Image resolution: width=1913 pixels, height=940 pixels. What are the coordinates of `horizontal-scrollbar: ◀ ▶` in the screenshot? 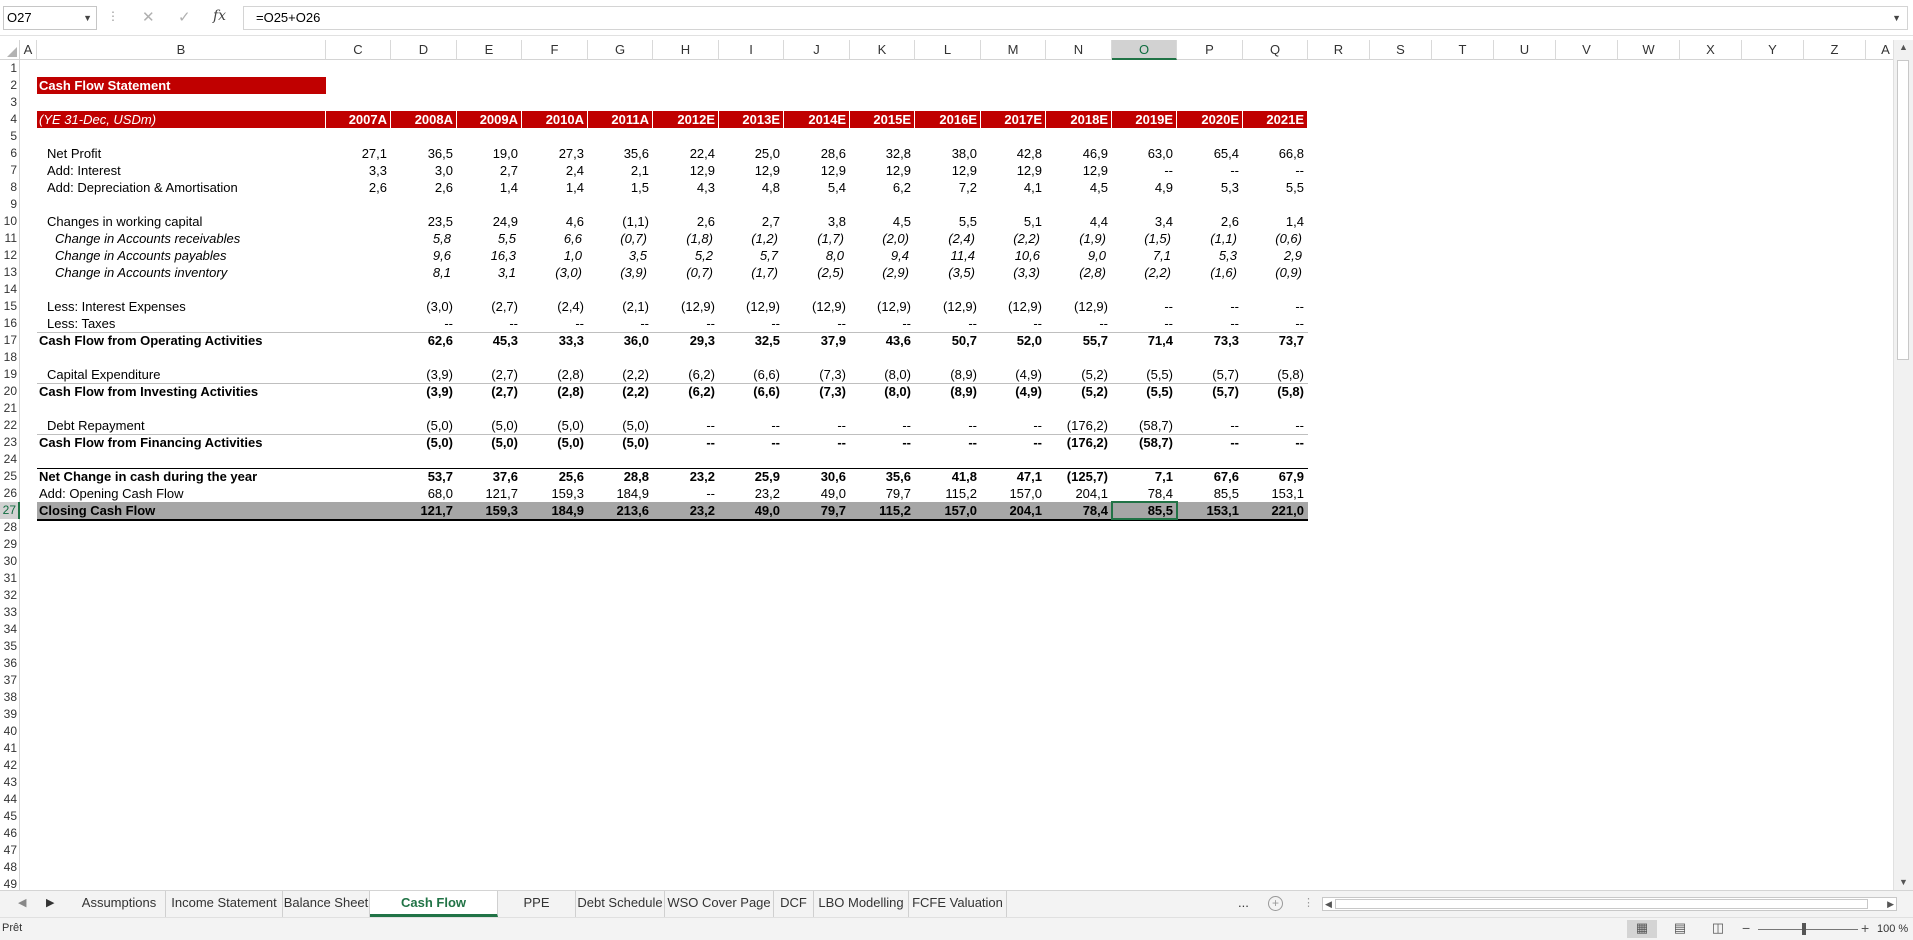 It's located at (1609, 904).